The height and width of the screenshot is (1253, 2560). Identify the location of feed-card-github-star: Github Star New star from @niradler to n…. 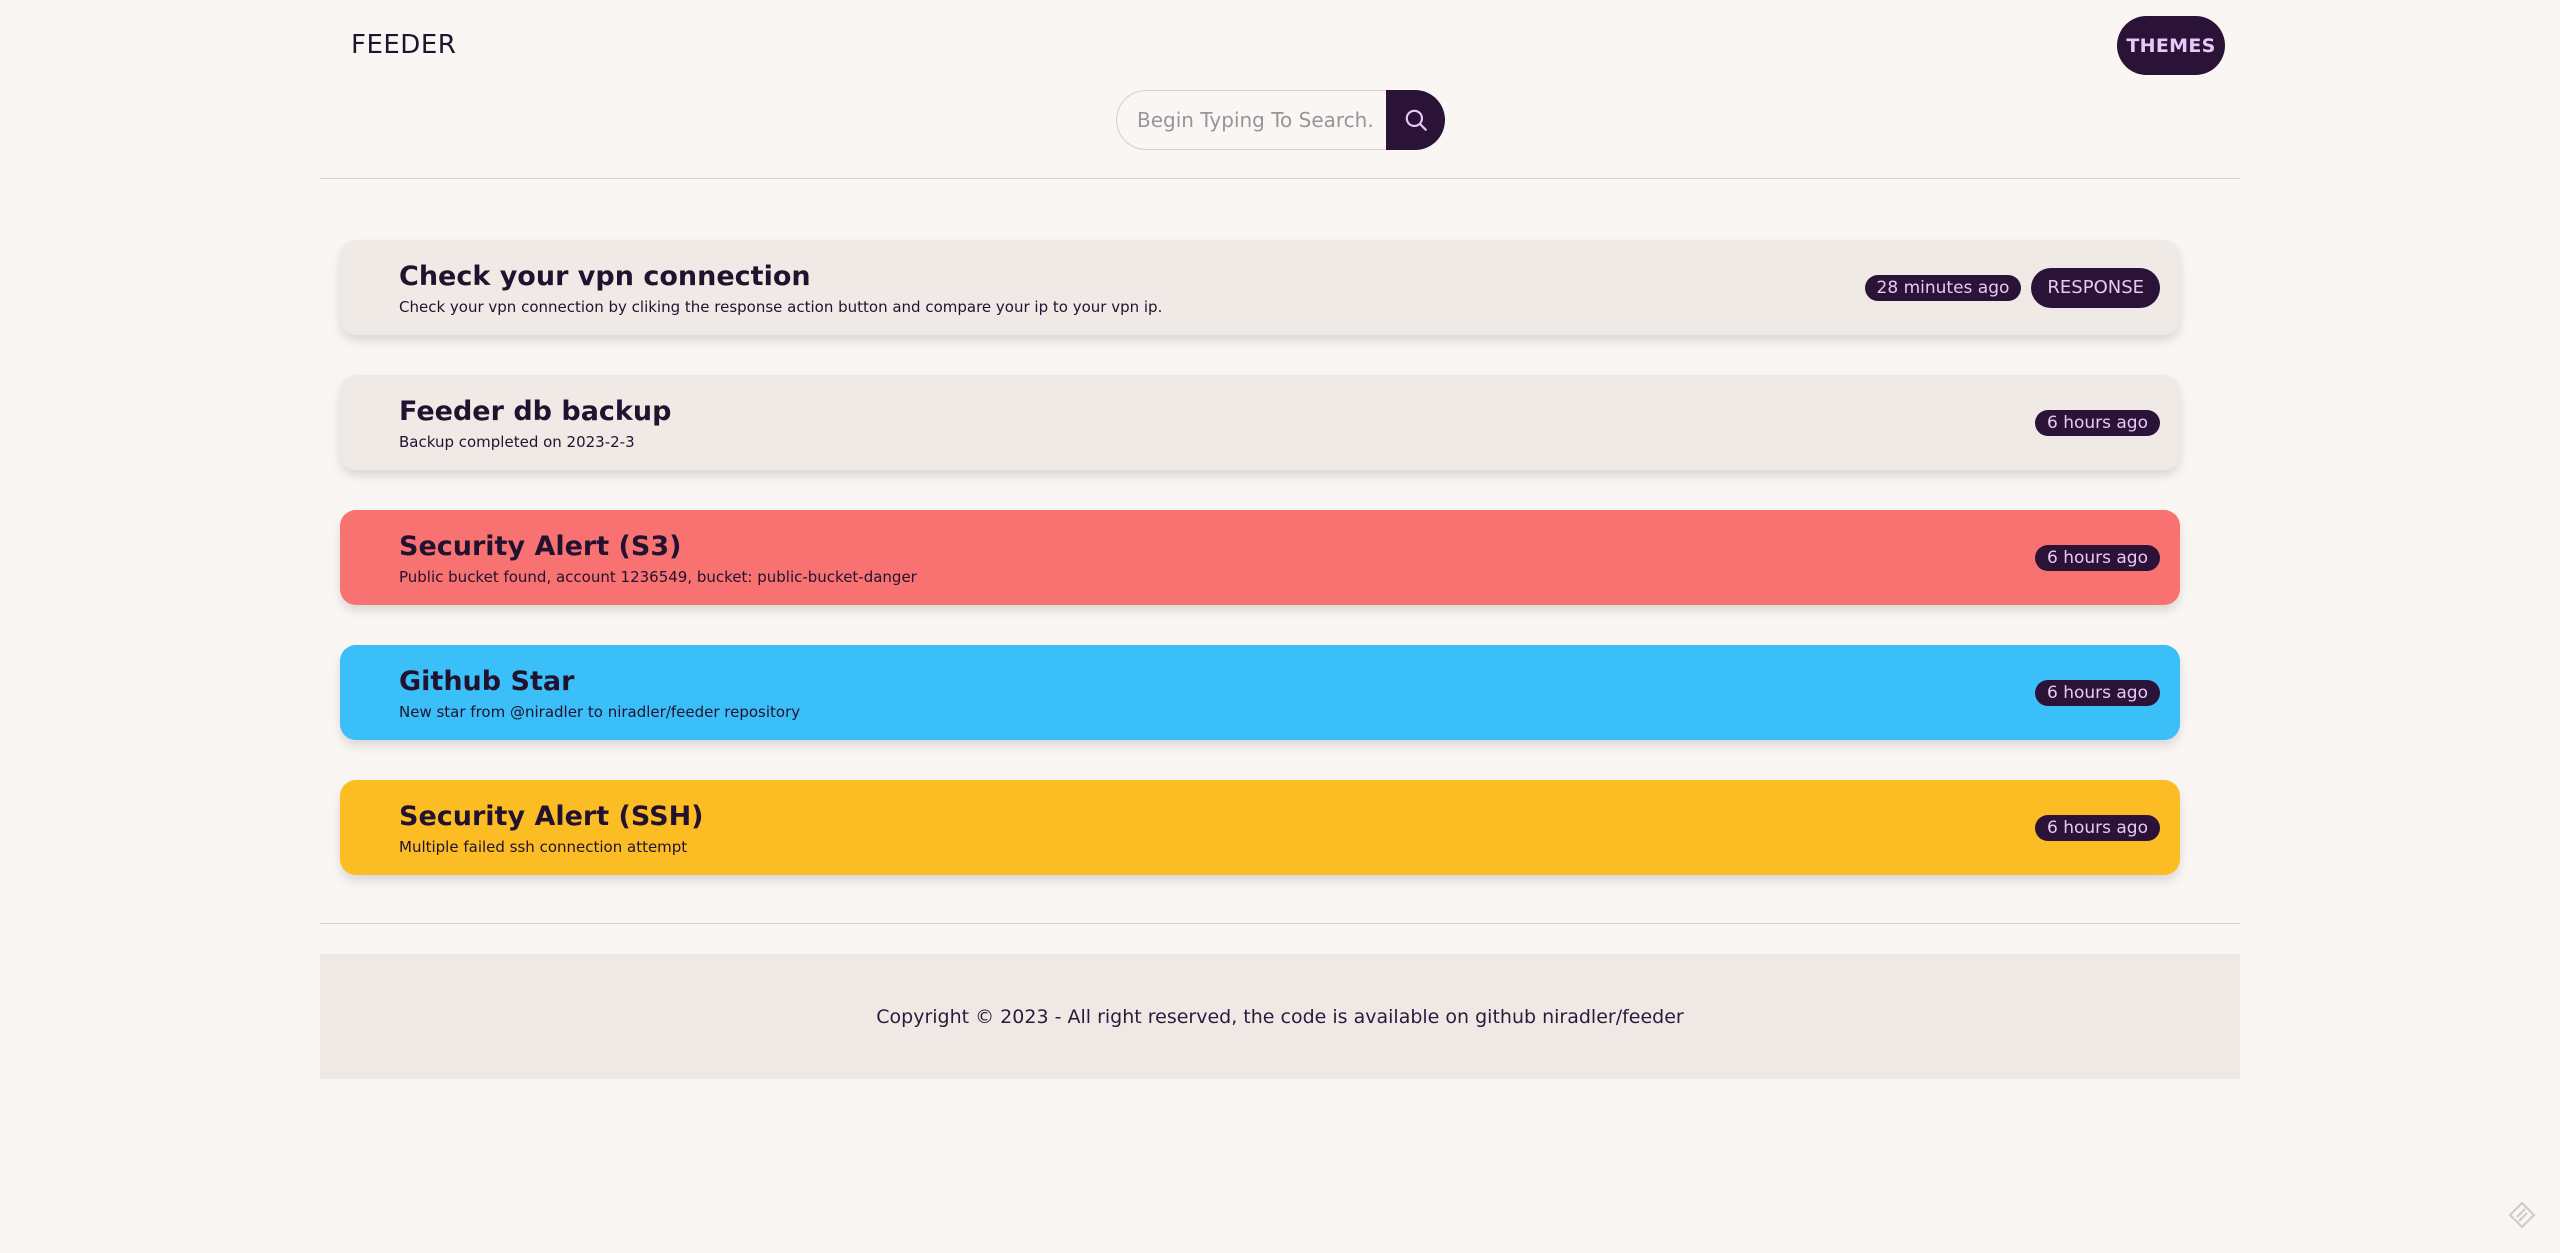
(1260, 692).